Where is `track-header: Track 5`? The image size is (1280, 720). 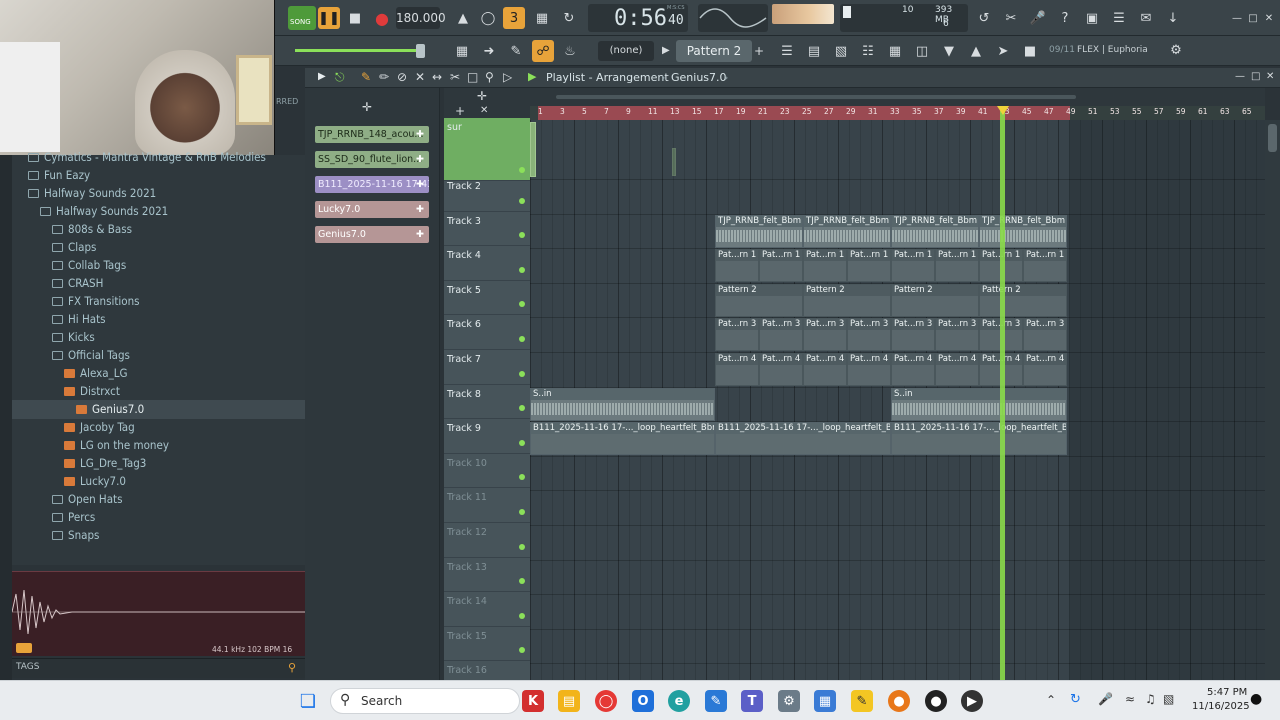 track-header: Track 5 is located at coordinates (487, 298).